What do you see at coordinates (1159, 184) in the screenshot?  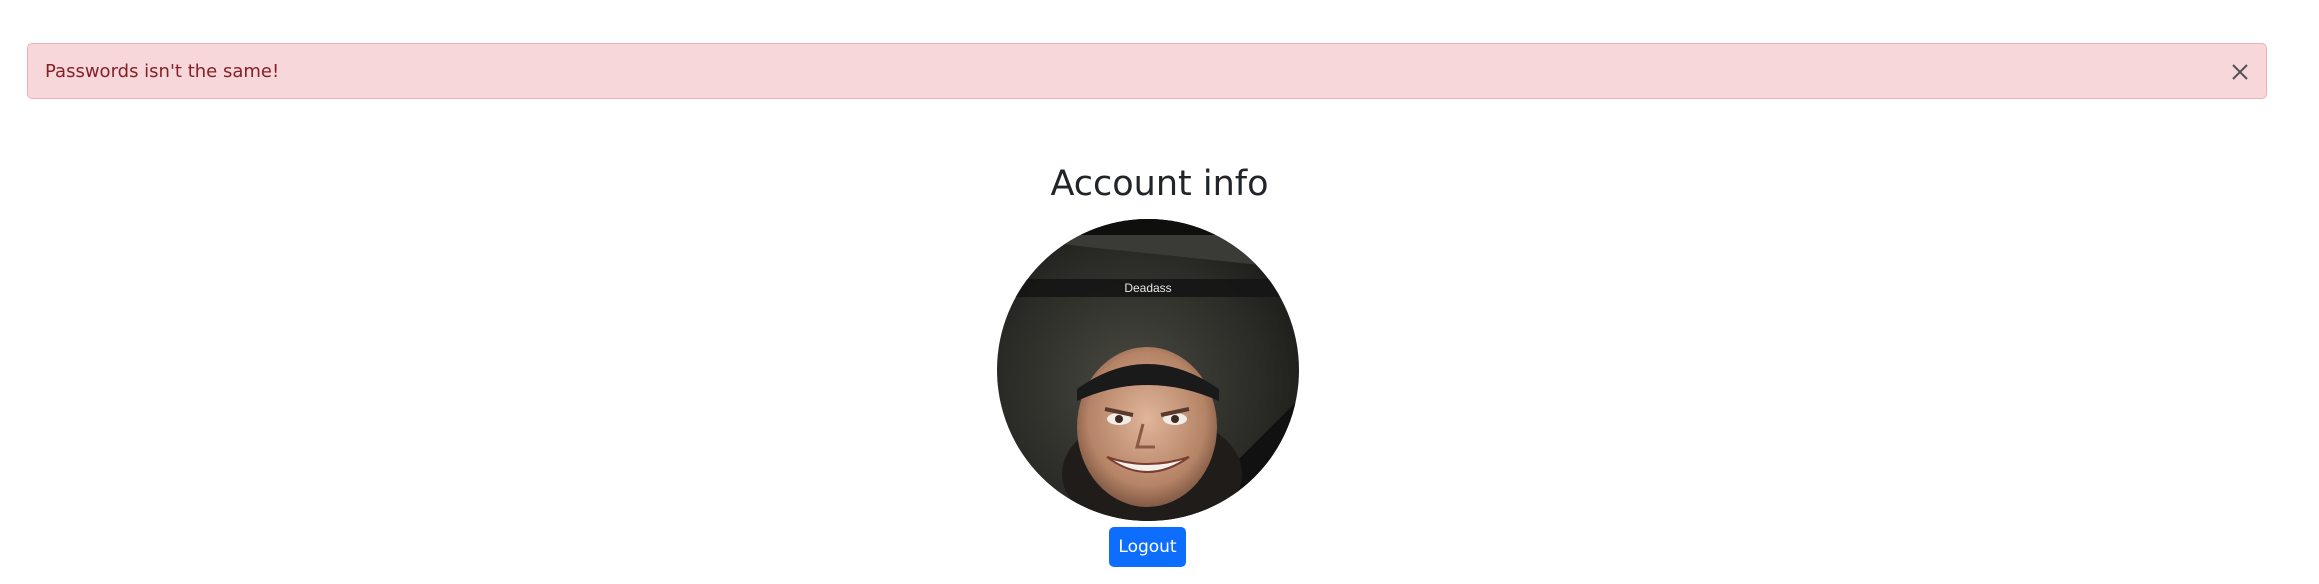 I see `page-title: Account info` at bounding box center [1159, 184].